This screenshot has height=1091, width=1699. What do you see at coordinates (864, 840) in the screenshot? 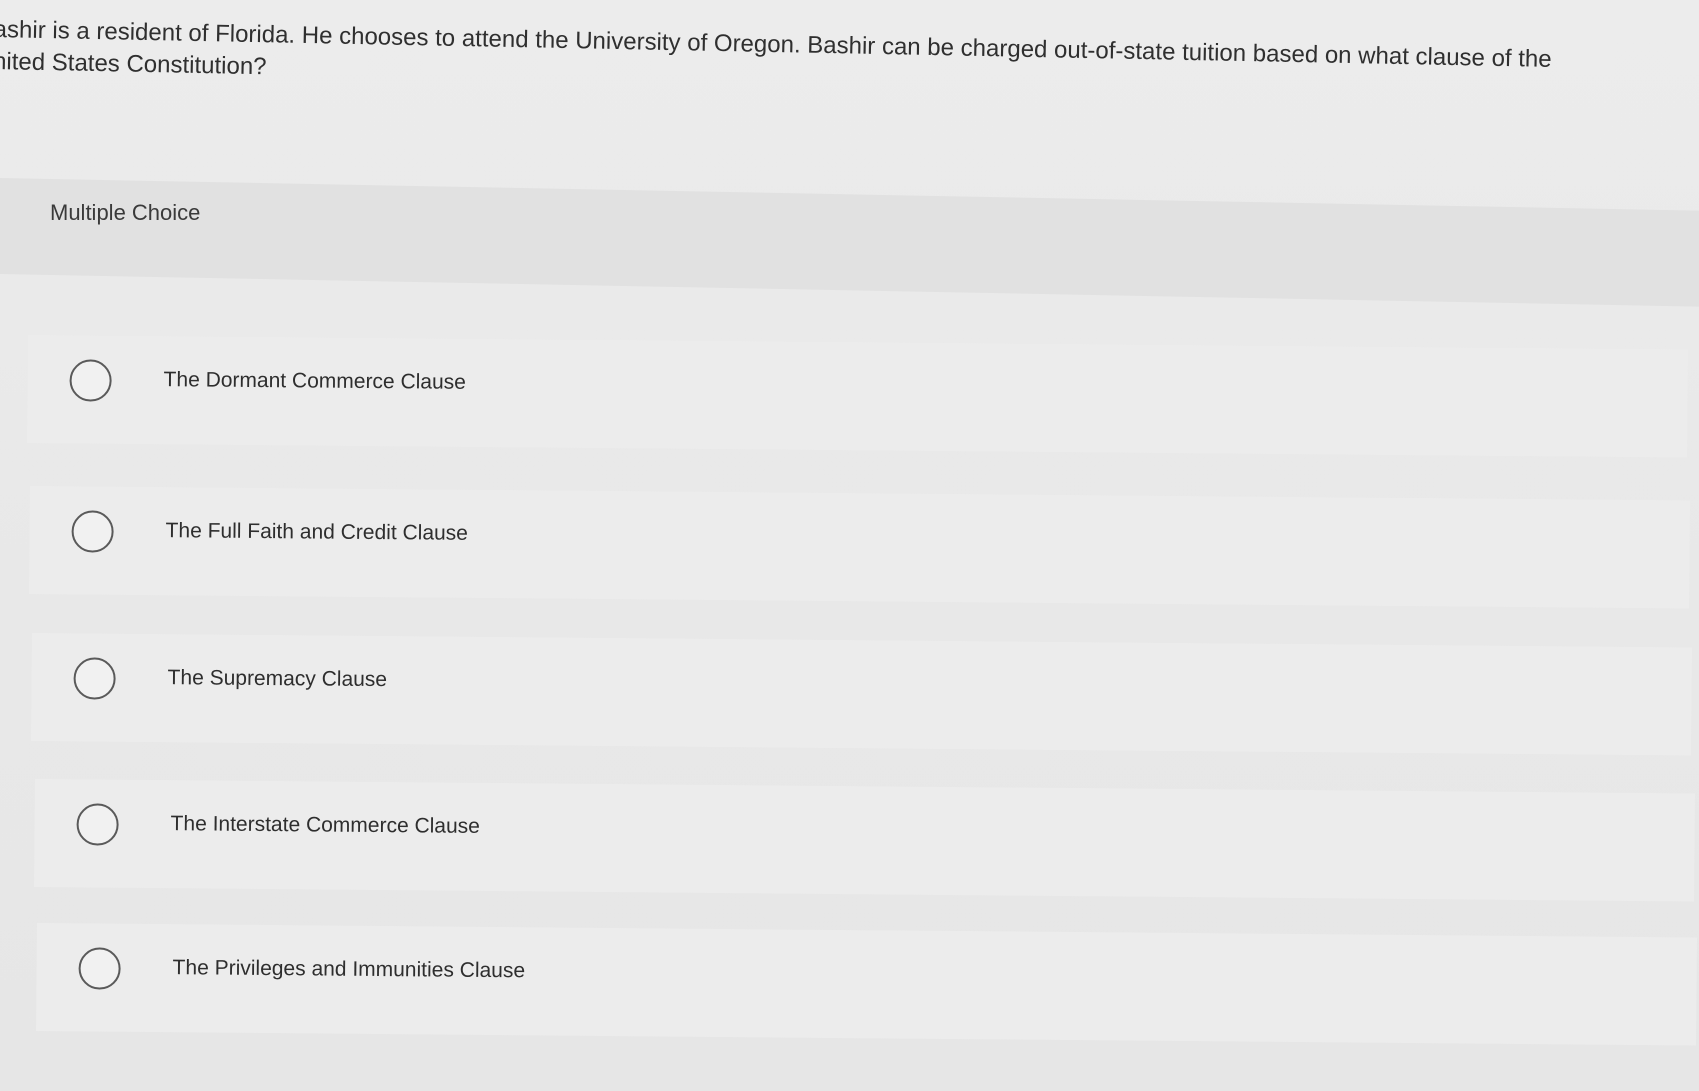
I see `option-4: The Interstate Commerce Clause` at bounding box center [864, 840].